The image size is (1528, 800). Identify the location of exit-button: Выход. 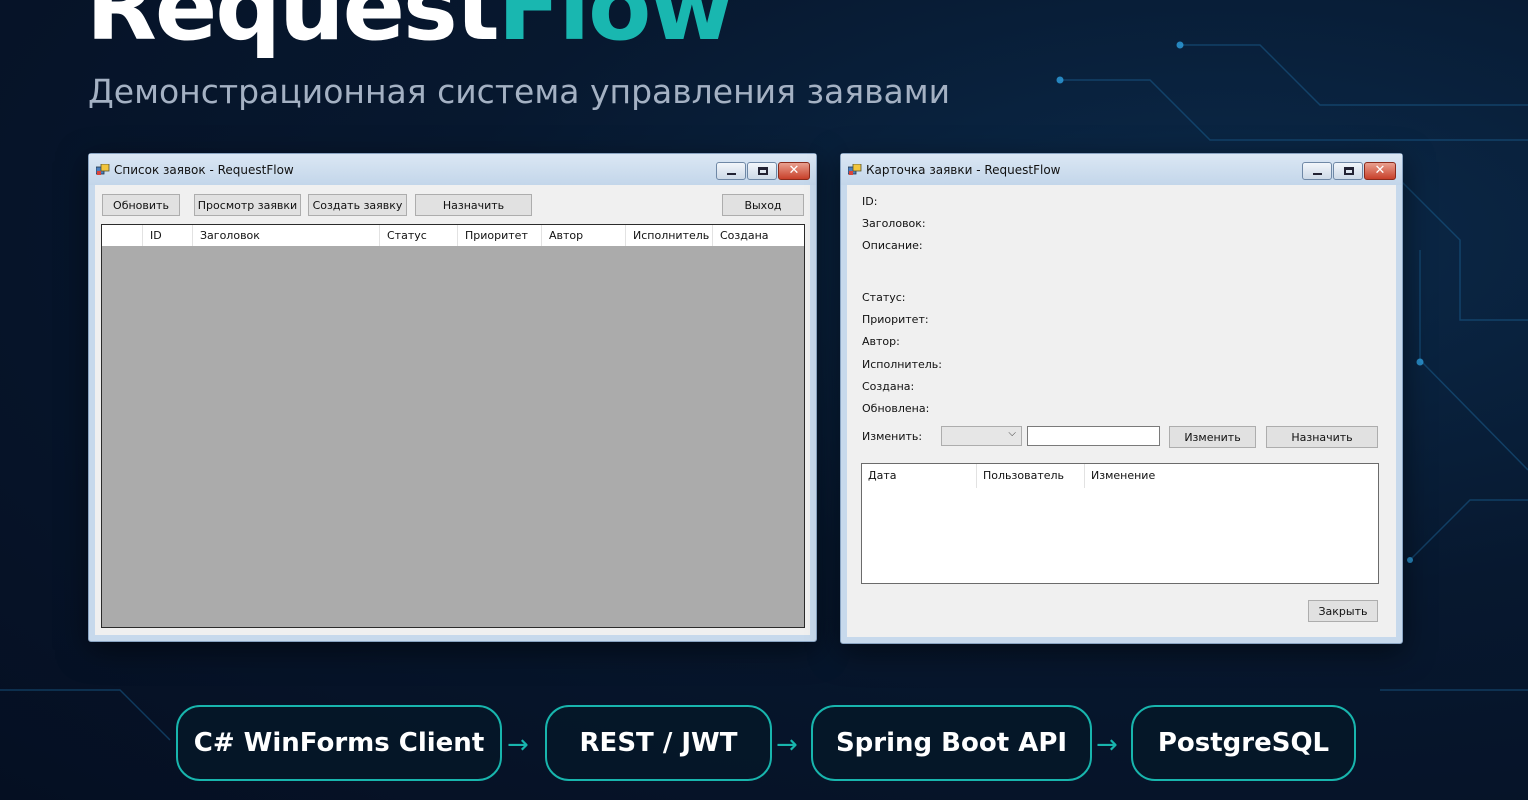
(763, 205).